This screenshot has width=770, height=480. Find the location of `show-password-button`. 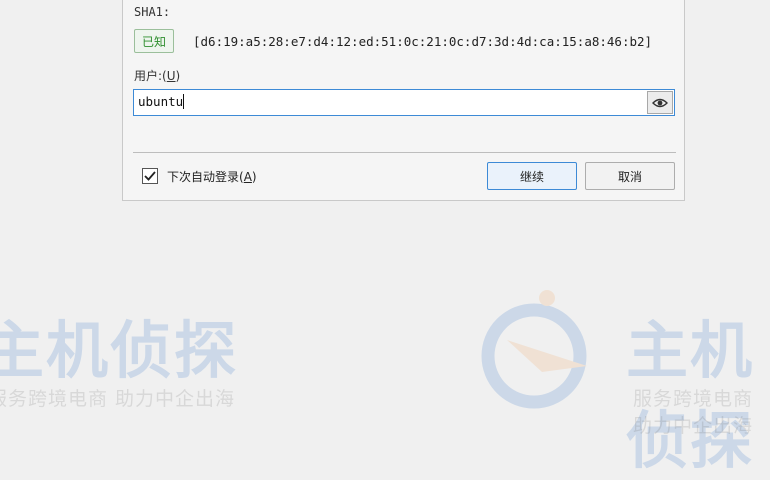

show-password-button is located at coordinates (660, 102).